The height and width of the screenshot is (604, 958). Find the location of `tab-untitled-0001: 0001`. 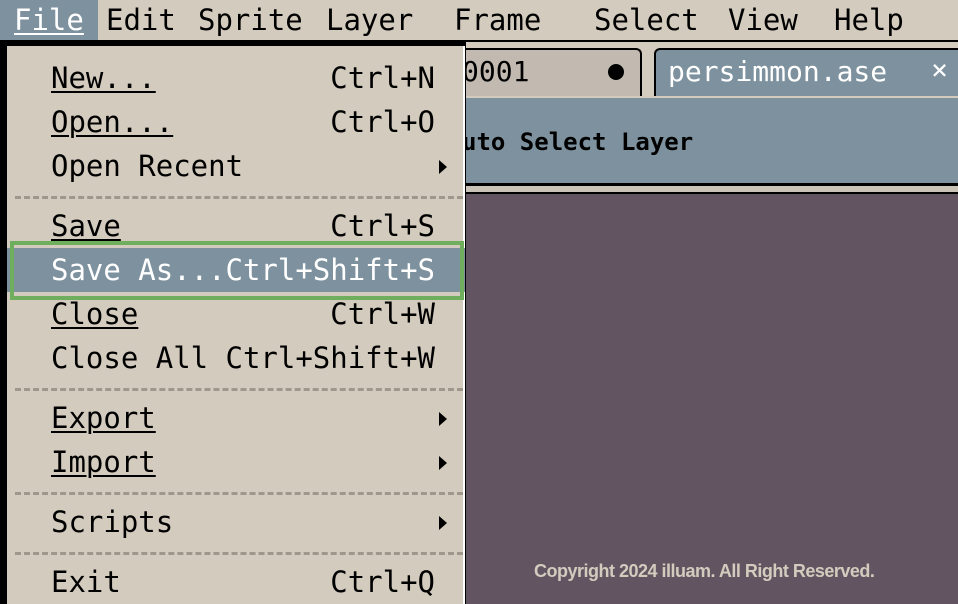

tab-untitled-0001: 0001 is located at coordinates (542, 72).